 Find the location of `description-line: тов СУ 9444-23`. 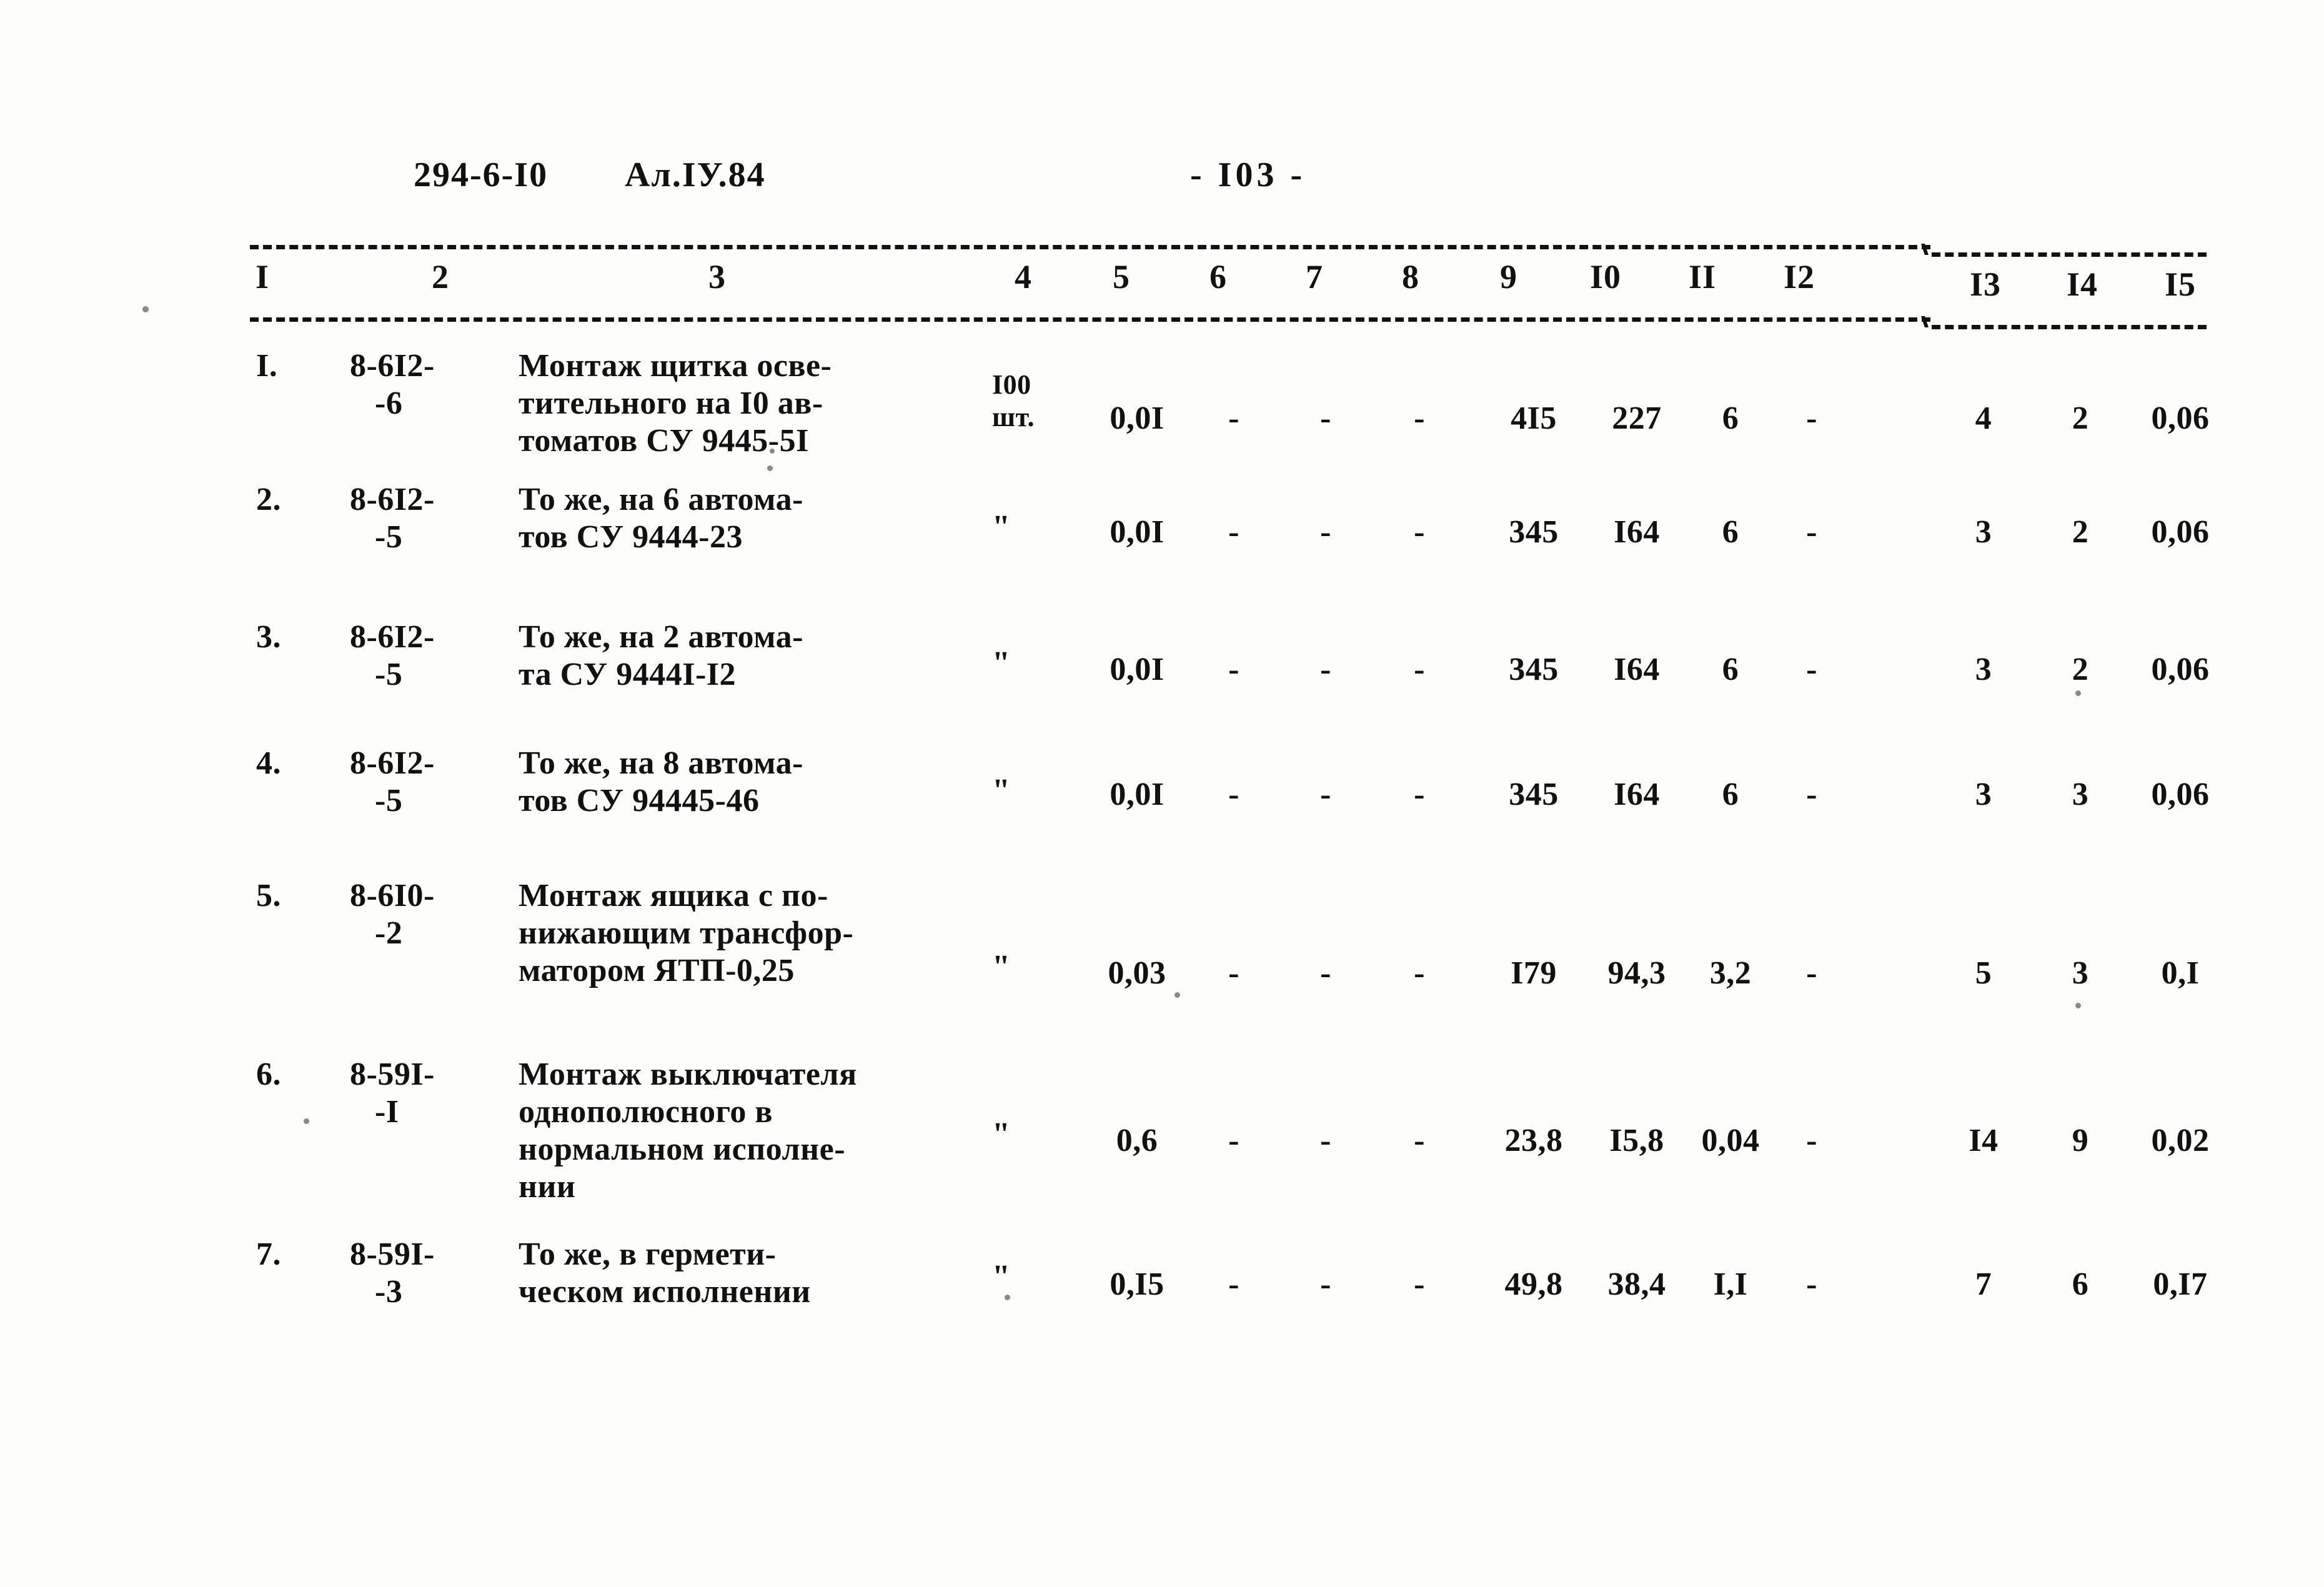

description-line: тов СУ 9444-23 is located at coordinates (631, 537).